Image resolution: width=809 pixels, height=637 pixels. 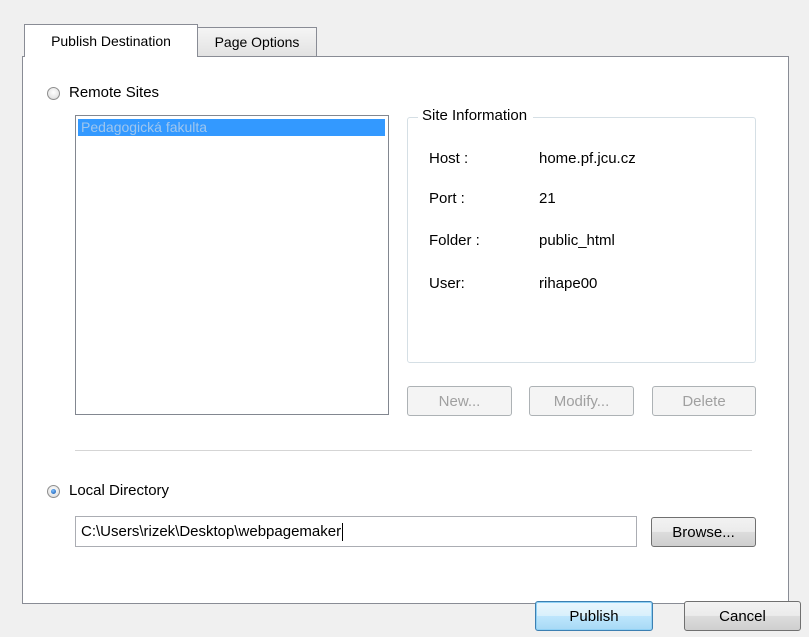 What do you see at coordinates (53, 93) in the screenshot?
I see `remote-sites-radio` at bounding box center [53, 93].